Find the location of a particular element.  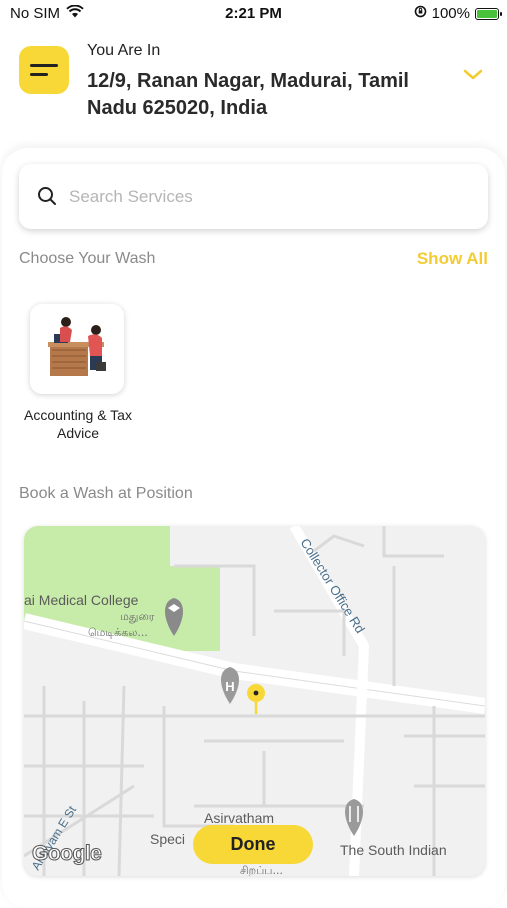

search-bar is located at coordinates (253, 196).